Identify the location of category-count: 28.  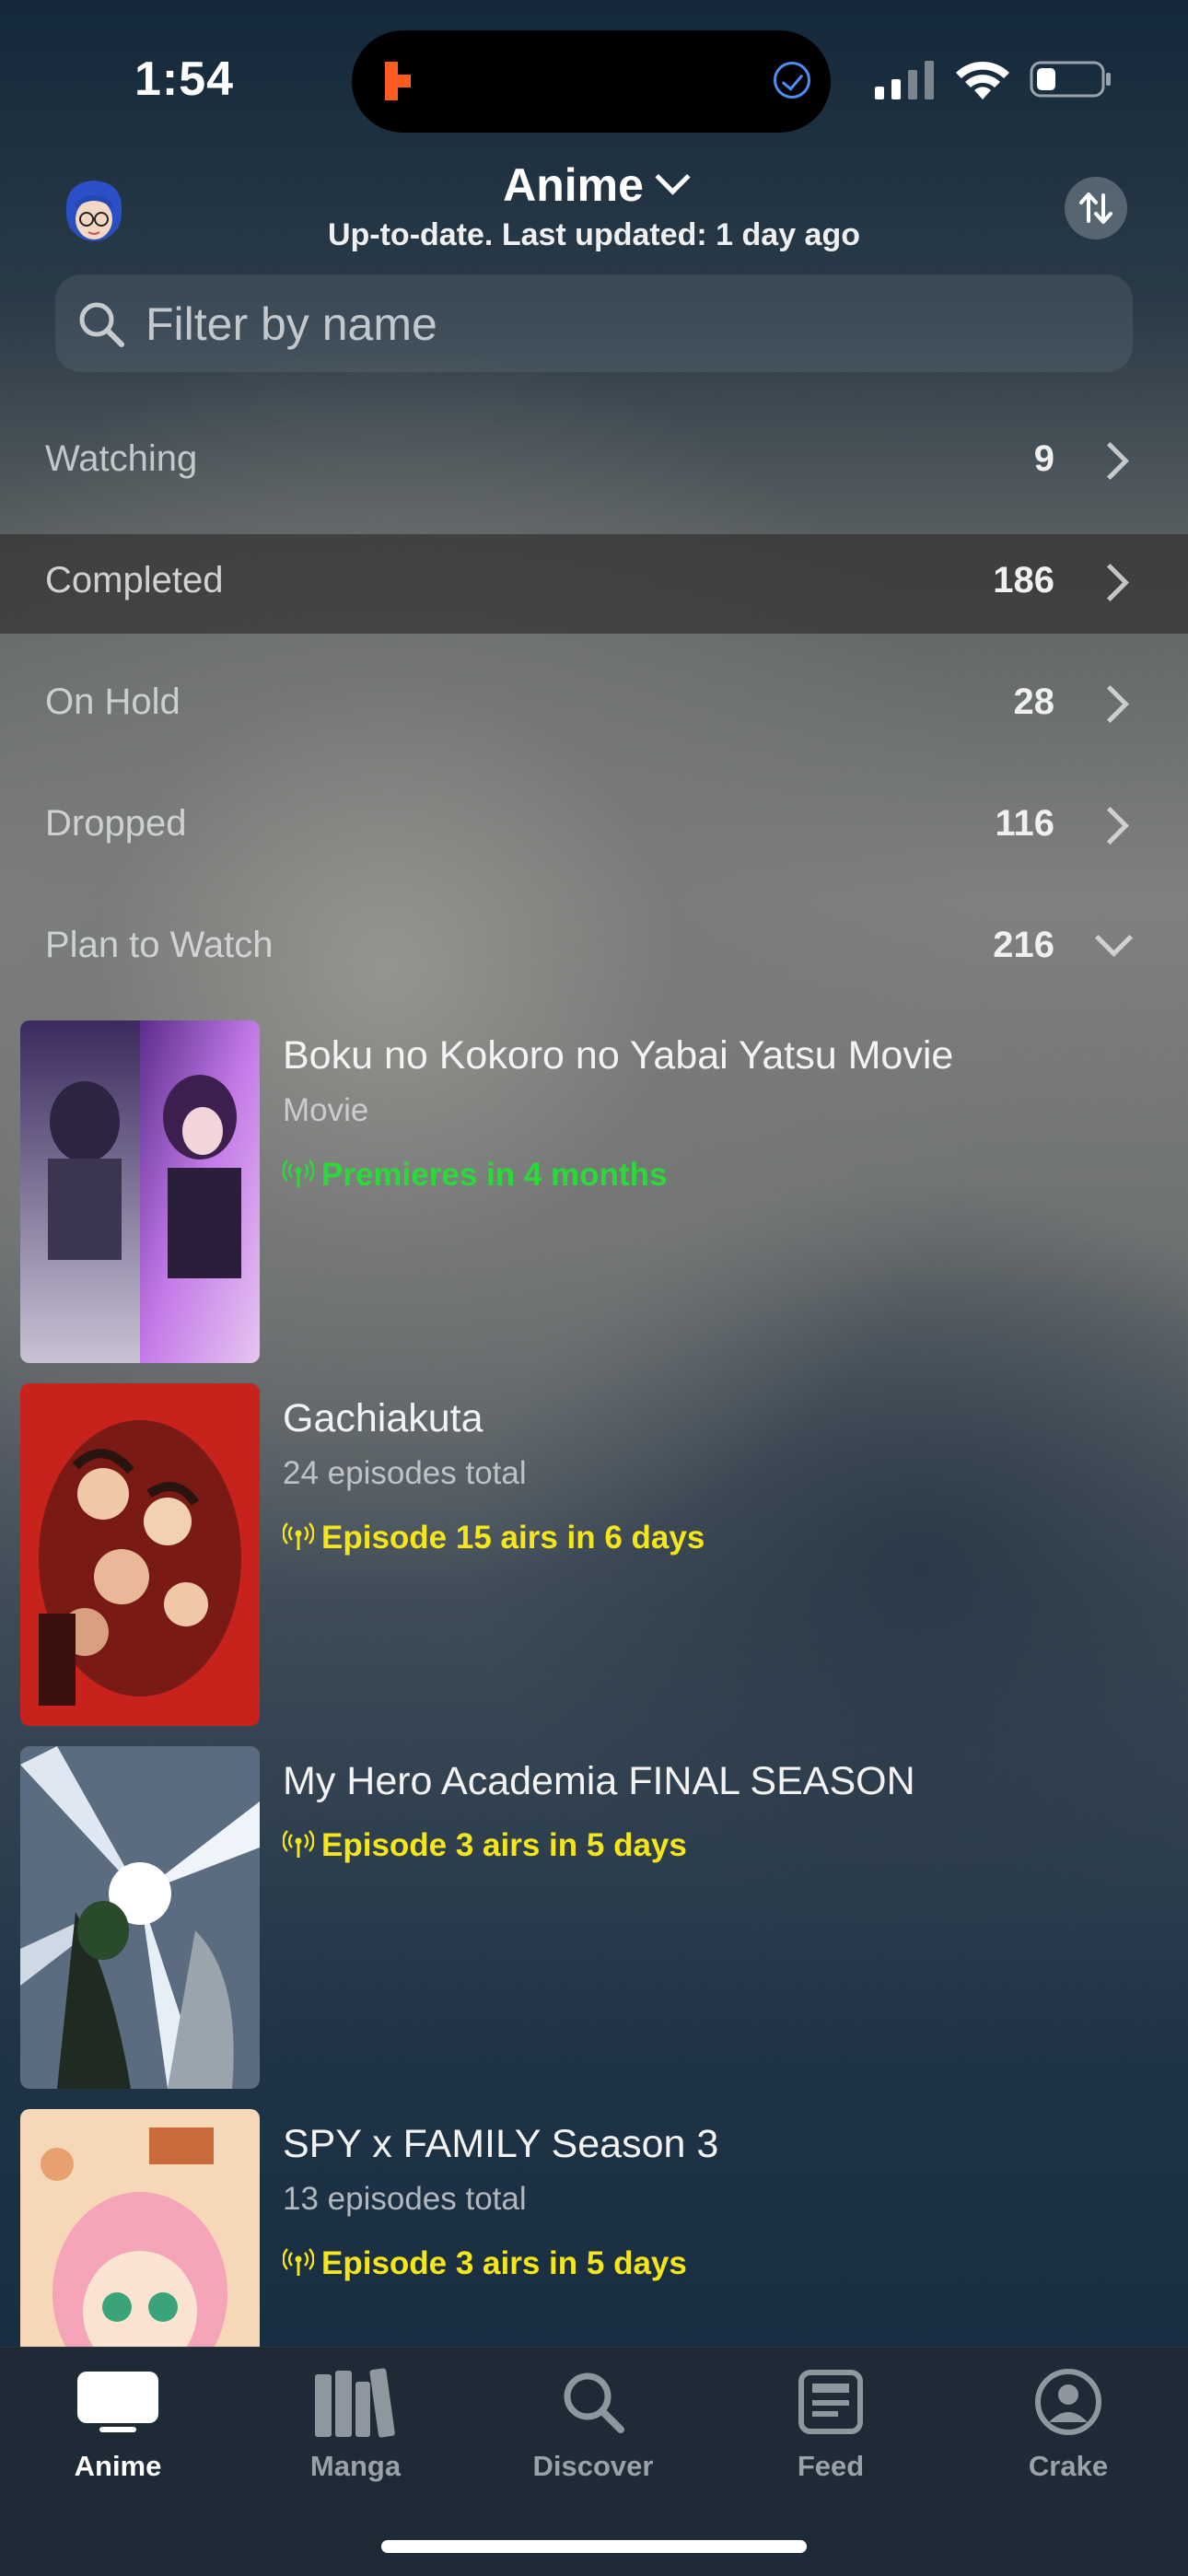
(1034, 702).